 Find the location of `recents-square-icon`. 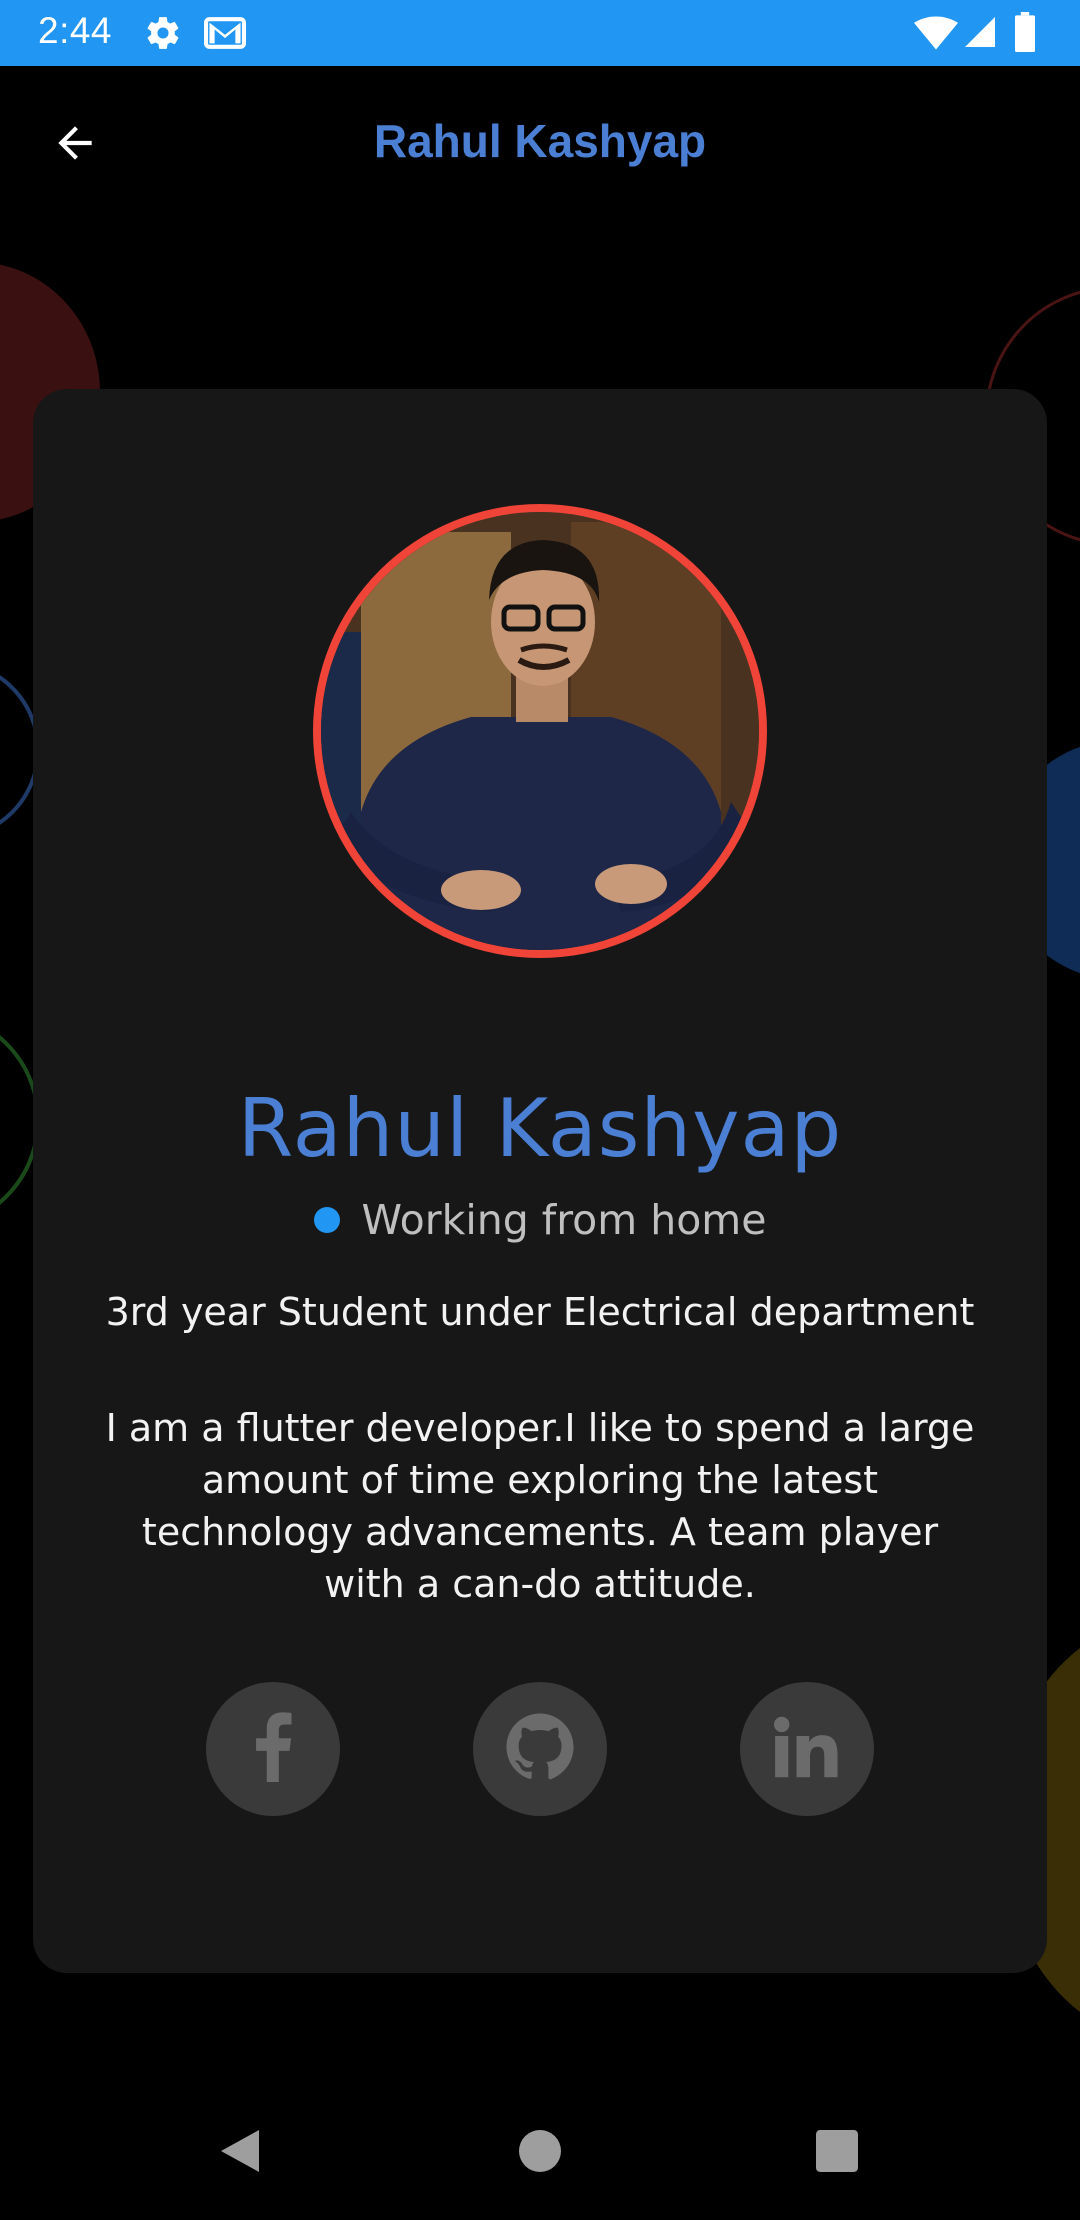

recents-square-icon is located at coordinates (837, 2153).